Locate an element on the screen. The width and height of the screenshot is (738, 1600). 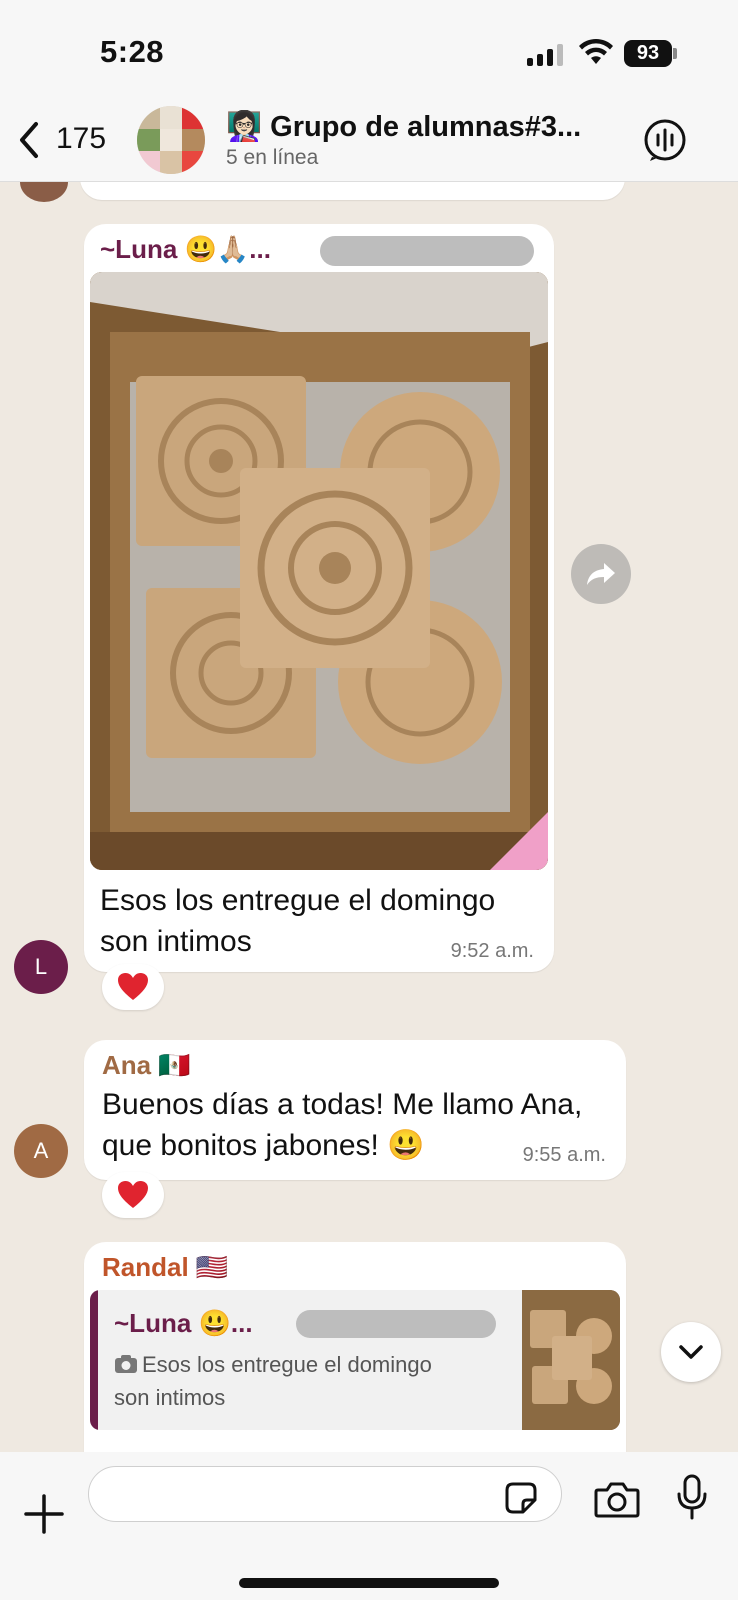
status-bar: 5:28 93 is located at coordinates (369, 50).